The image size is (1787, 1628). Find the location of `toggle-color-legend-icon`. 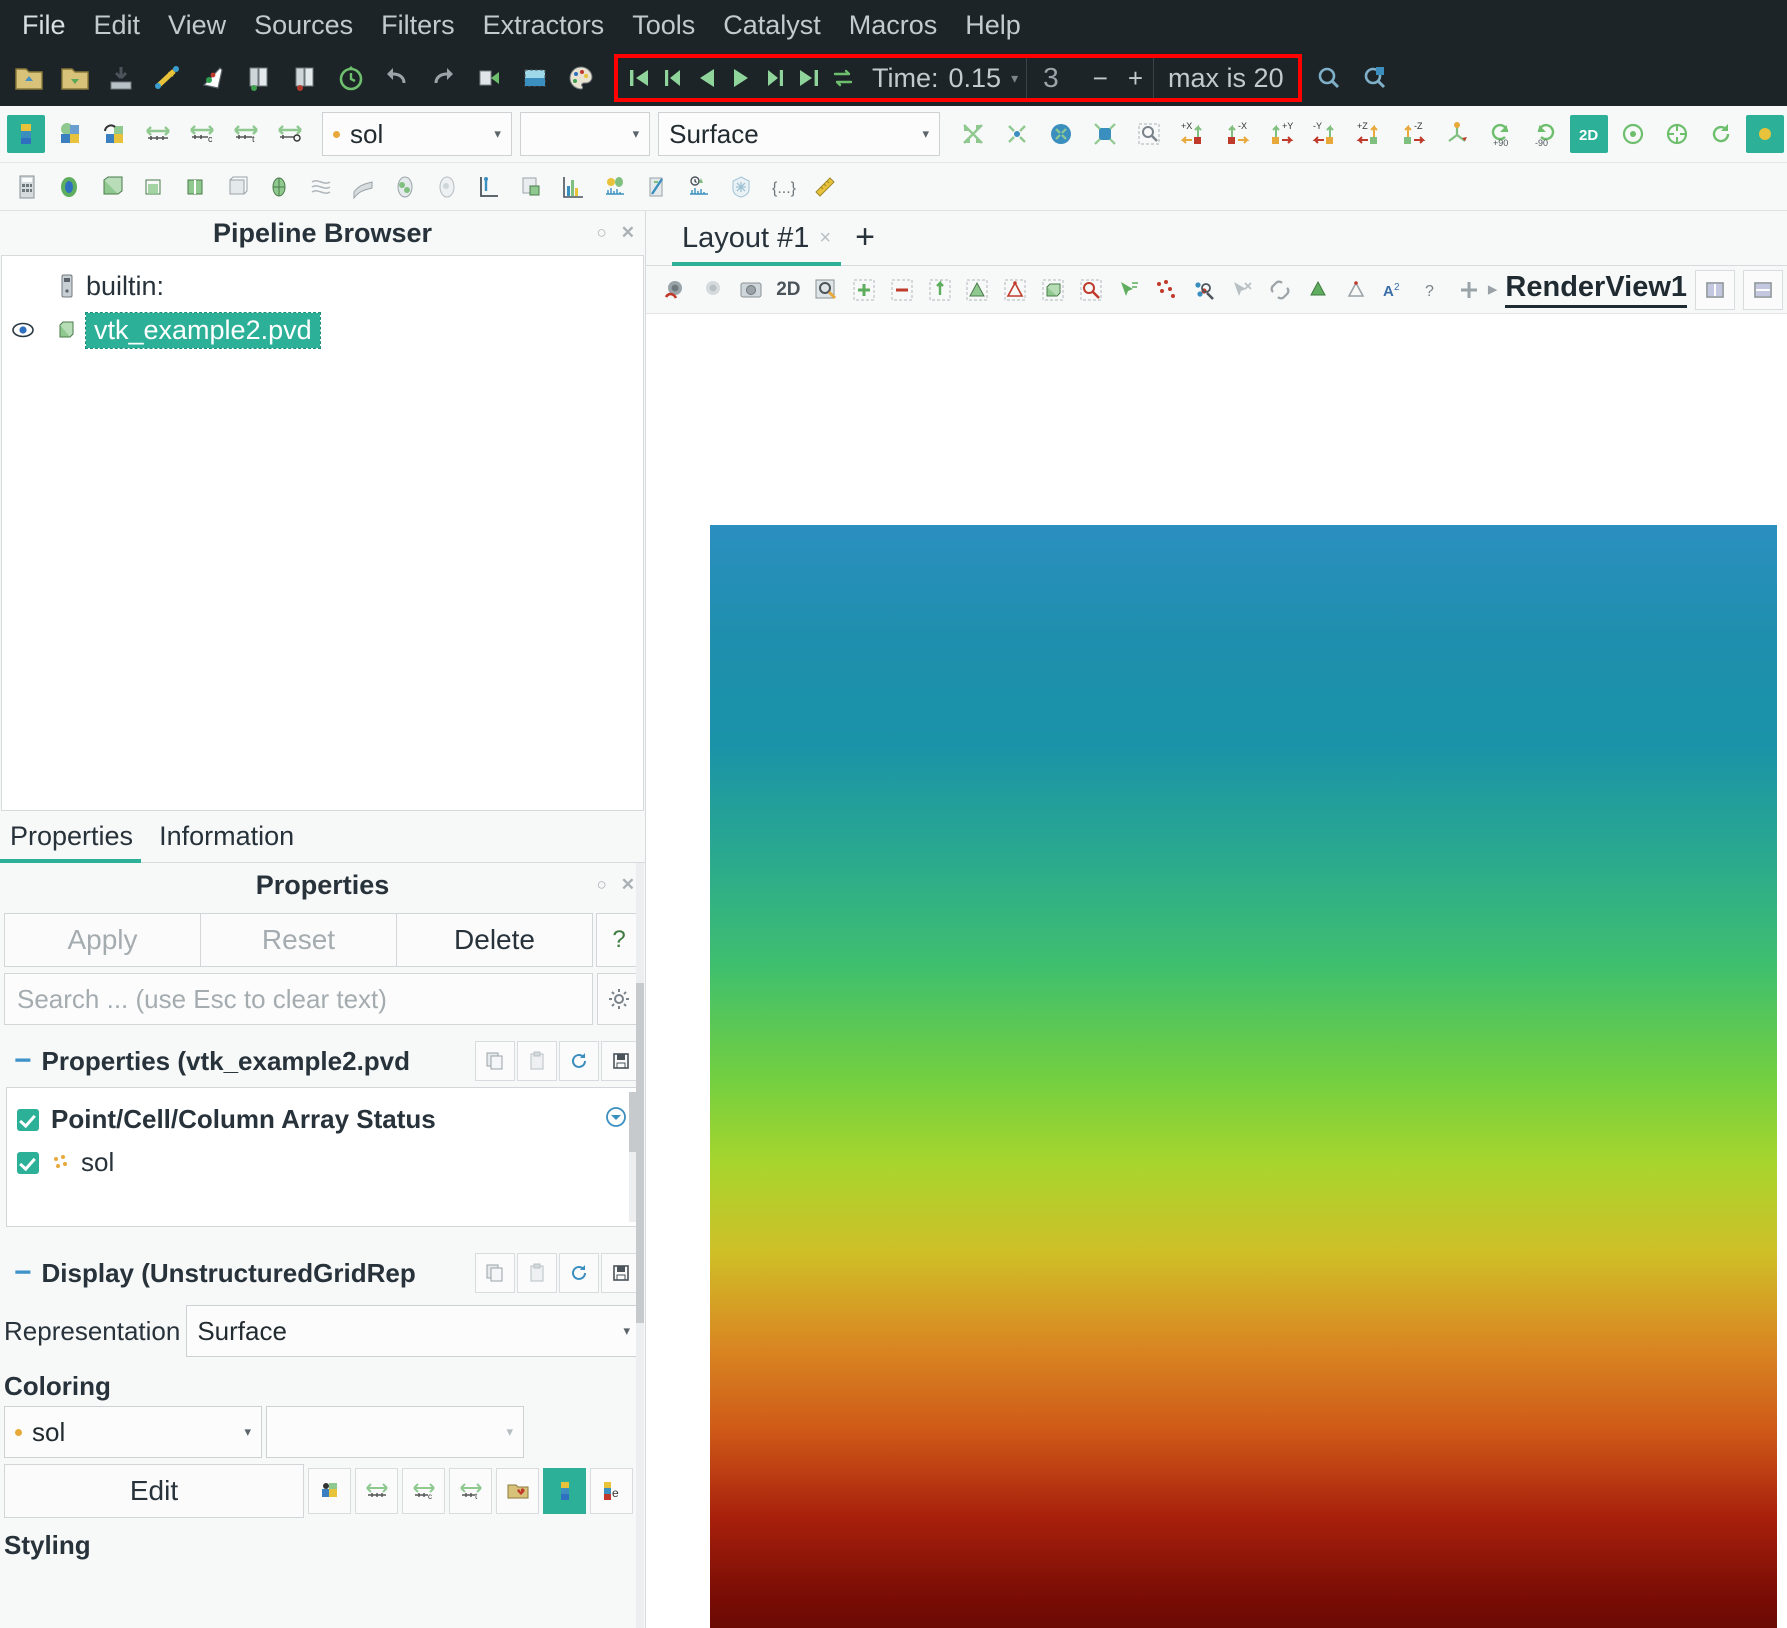

toggle-color-legend-icon is located at coordinates (26, 134).